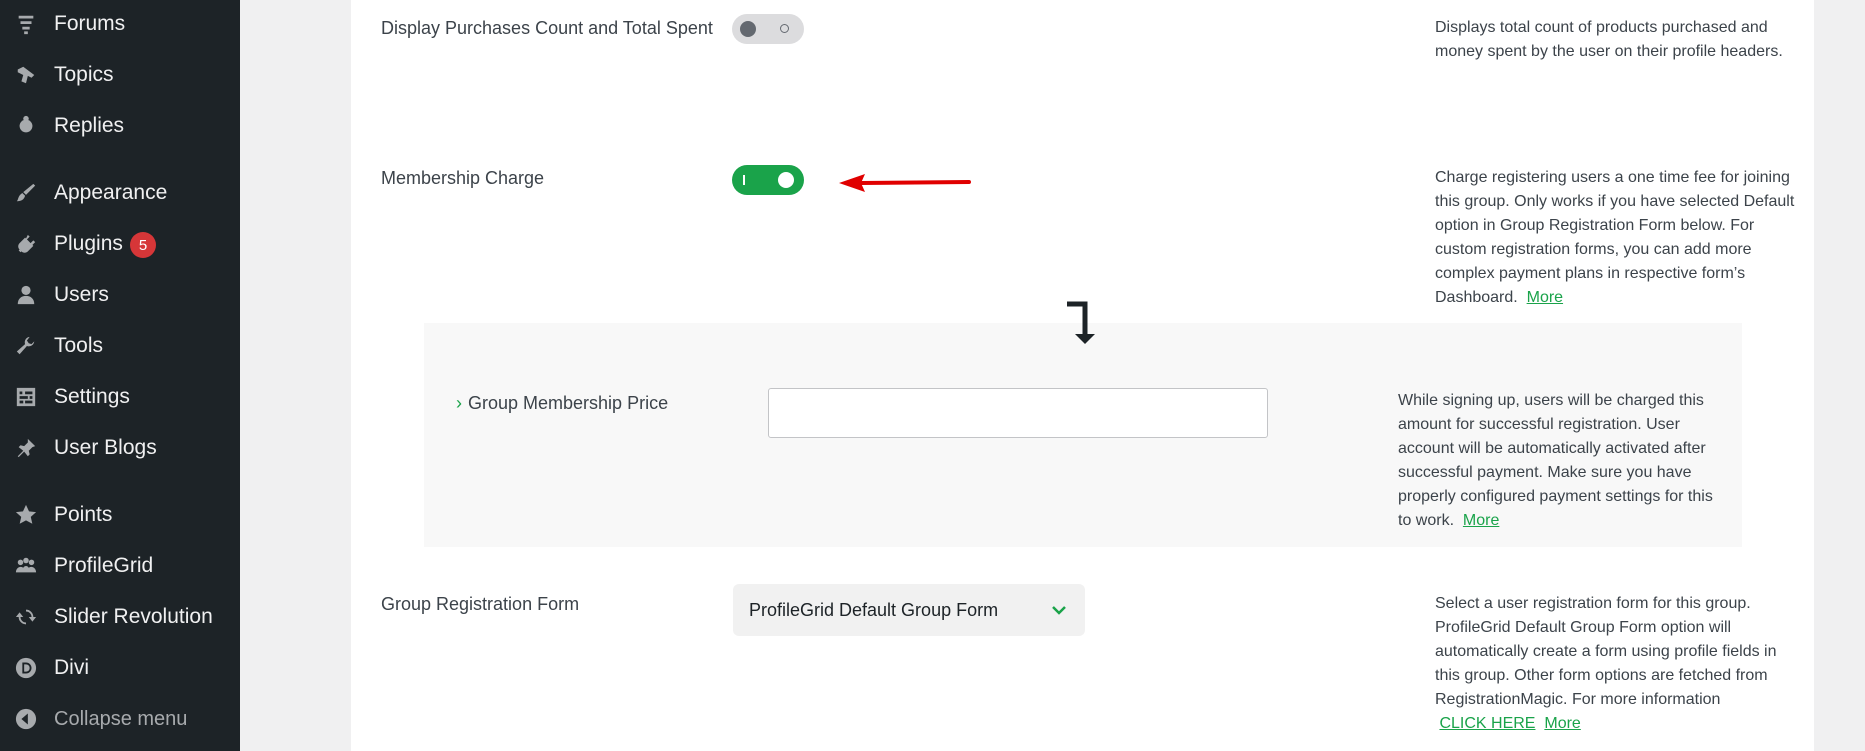 This screenshot has height=751, width=1865. I want to click on registration-form-select: ProfileGrid Default Group Form, so click(909, 610).